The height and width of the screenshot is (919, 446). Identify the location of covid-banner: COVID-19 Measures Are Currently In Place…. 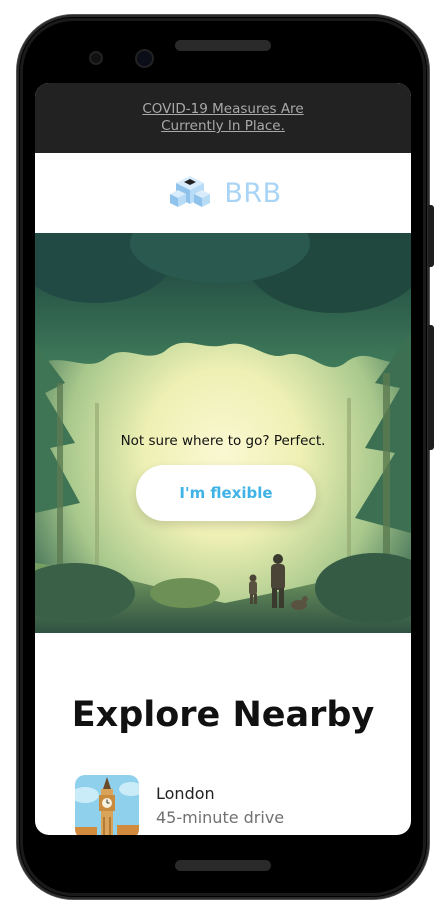
(223, 118).